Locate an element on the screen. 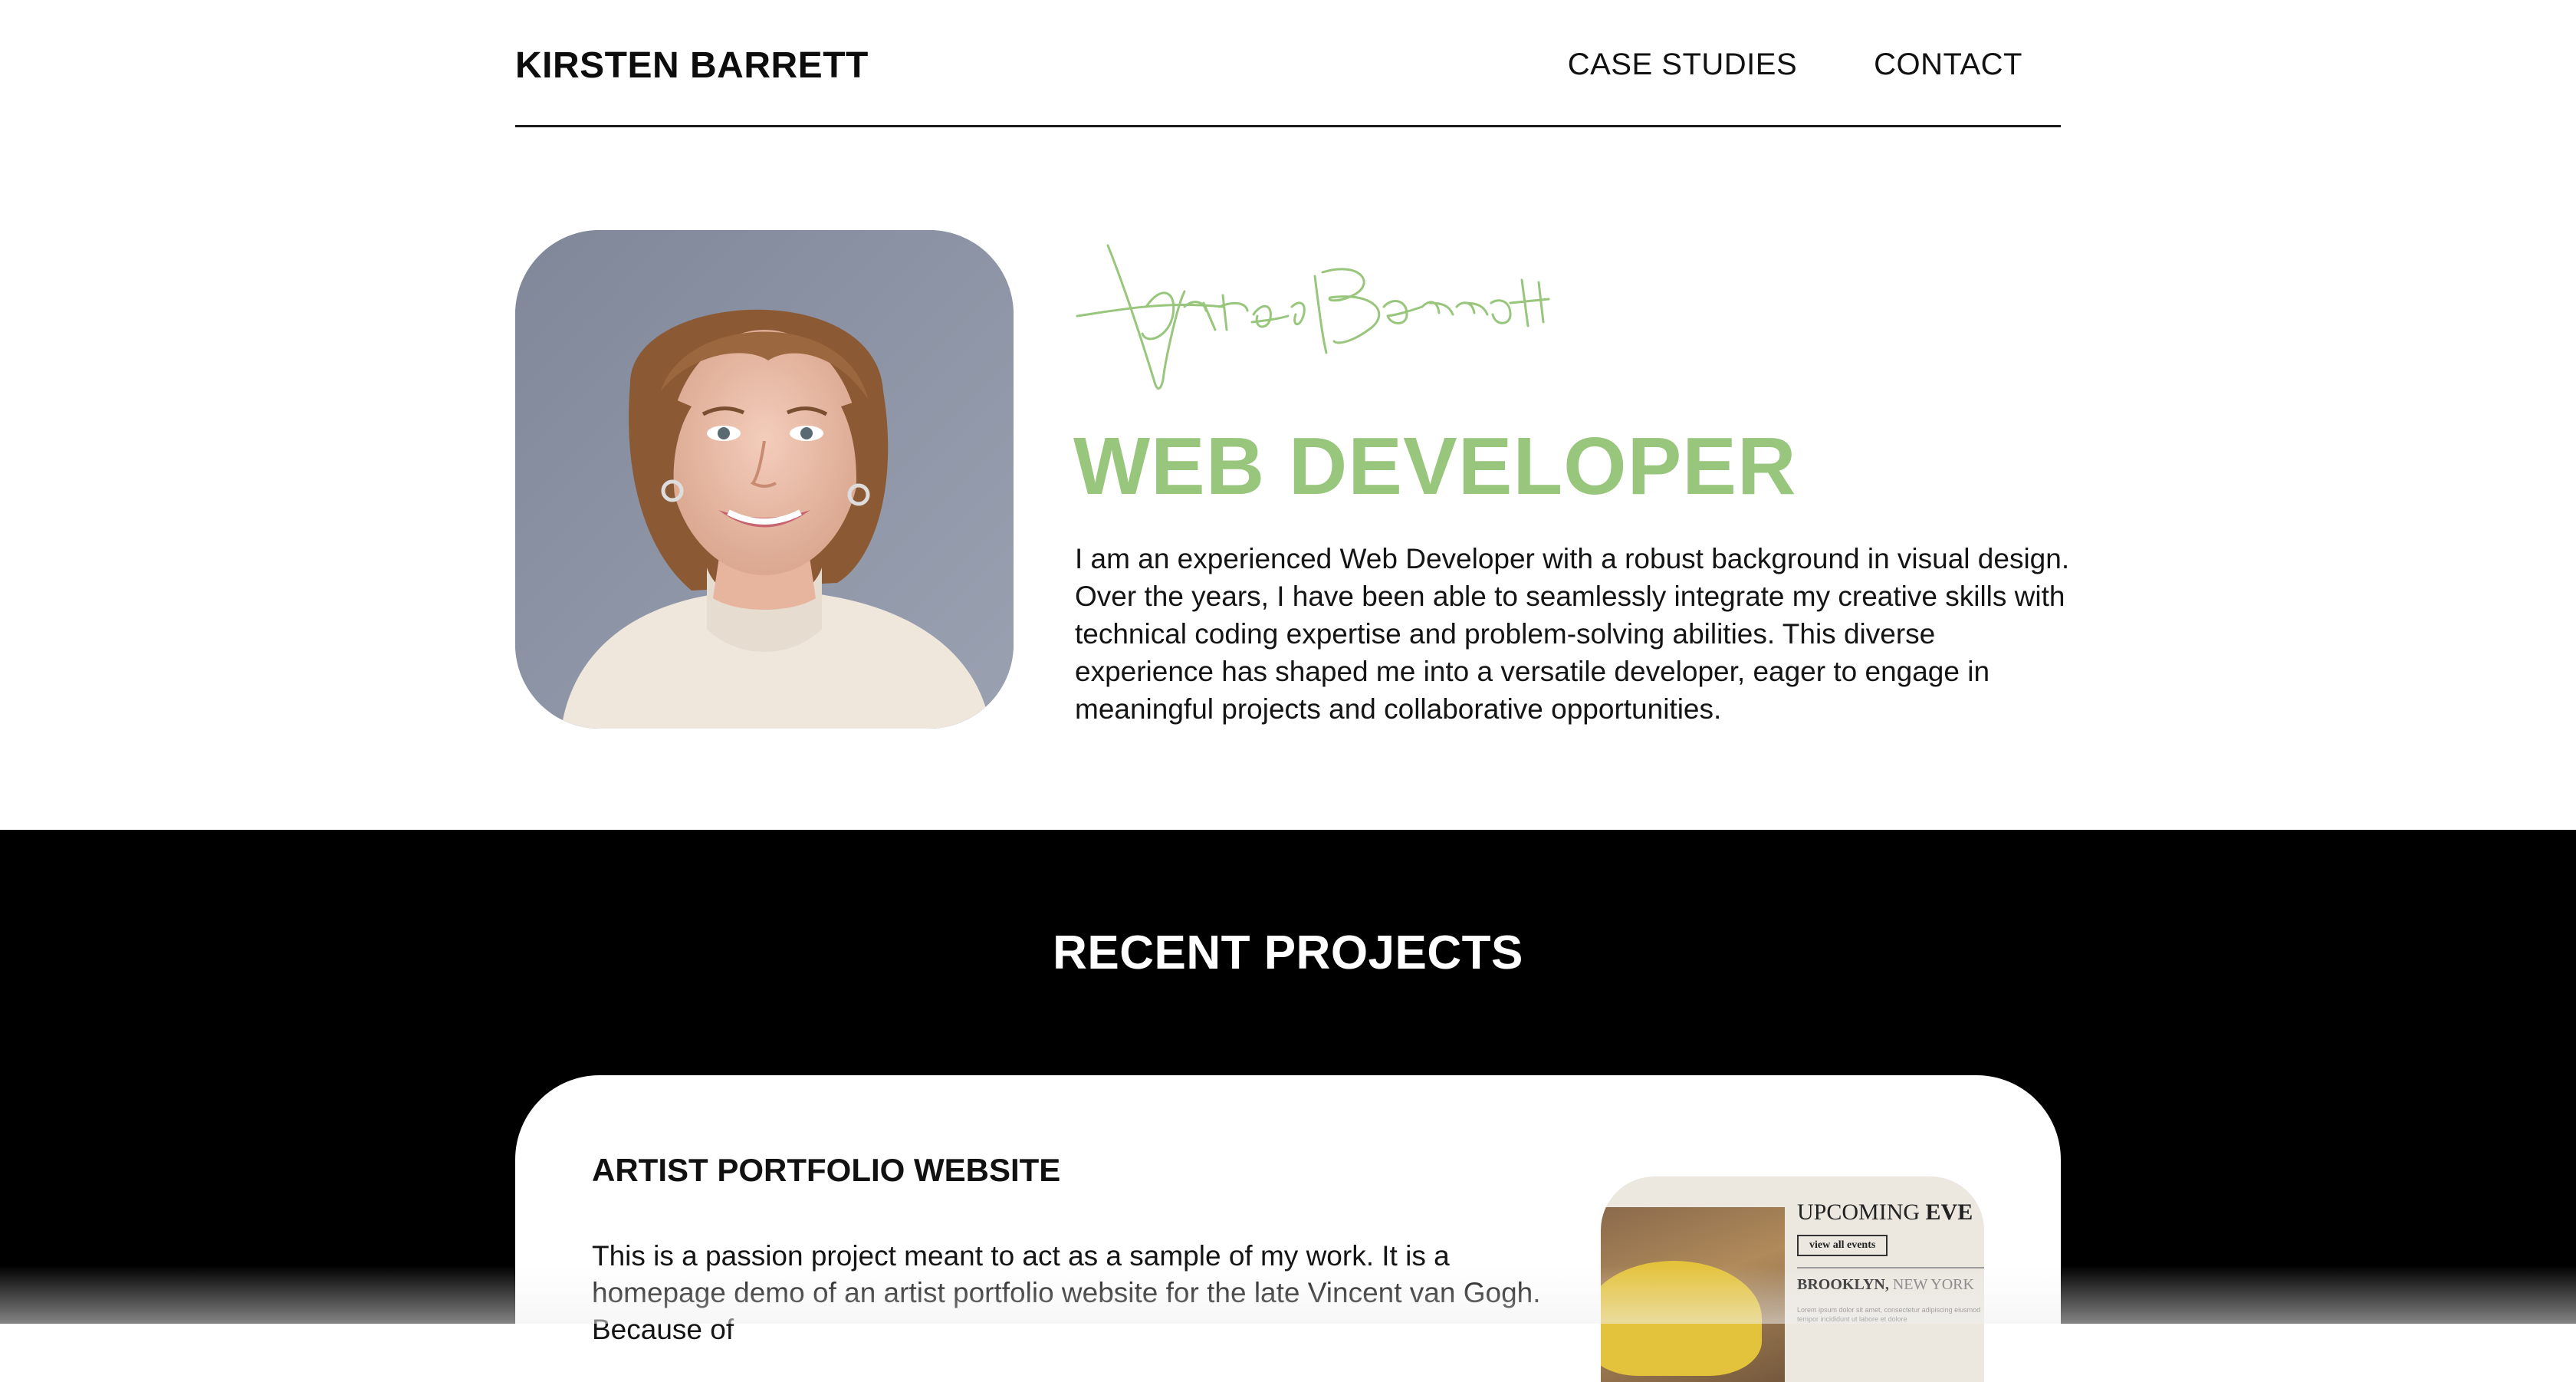  preview-upcoming-heading: UPCOMING EVE is located at coordinates (1885, 1212).